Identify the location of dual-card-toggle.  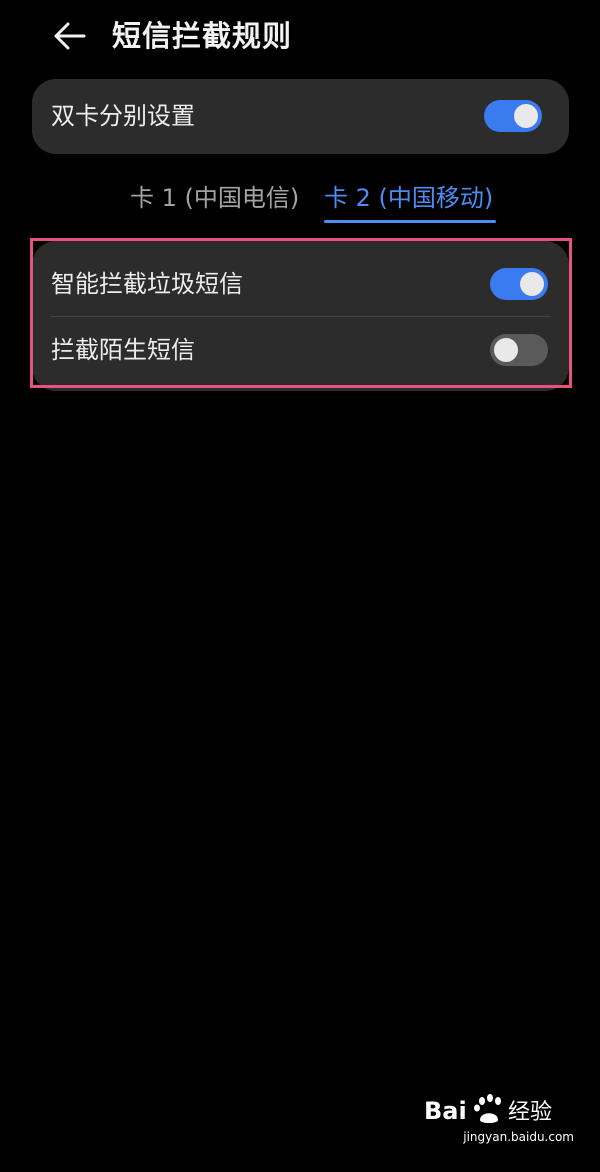
(513, 116).